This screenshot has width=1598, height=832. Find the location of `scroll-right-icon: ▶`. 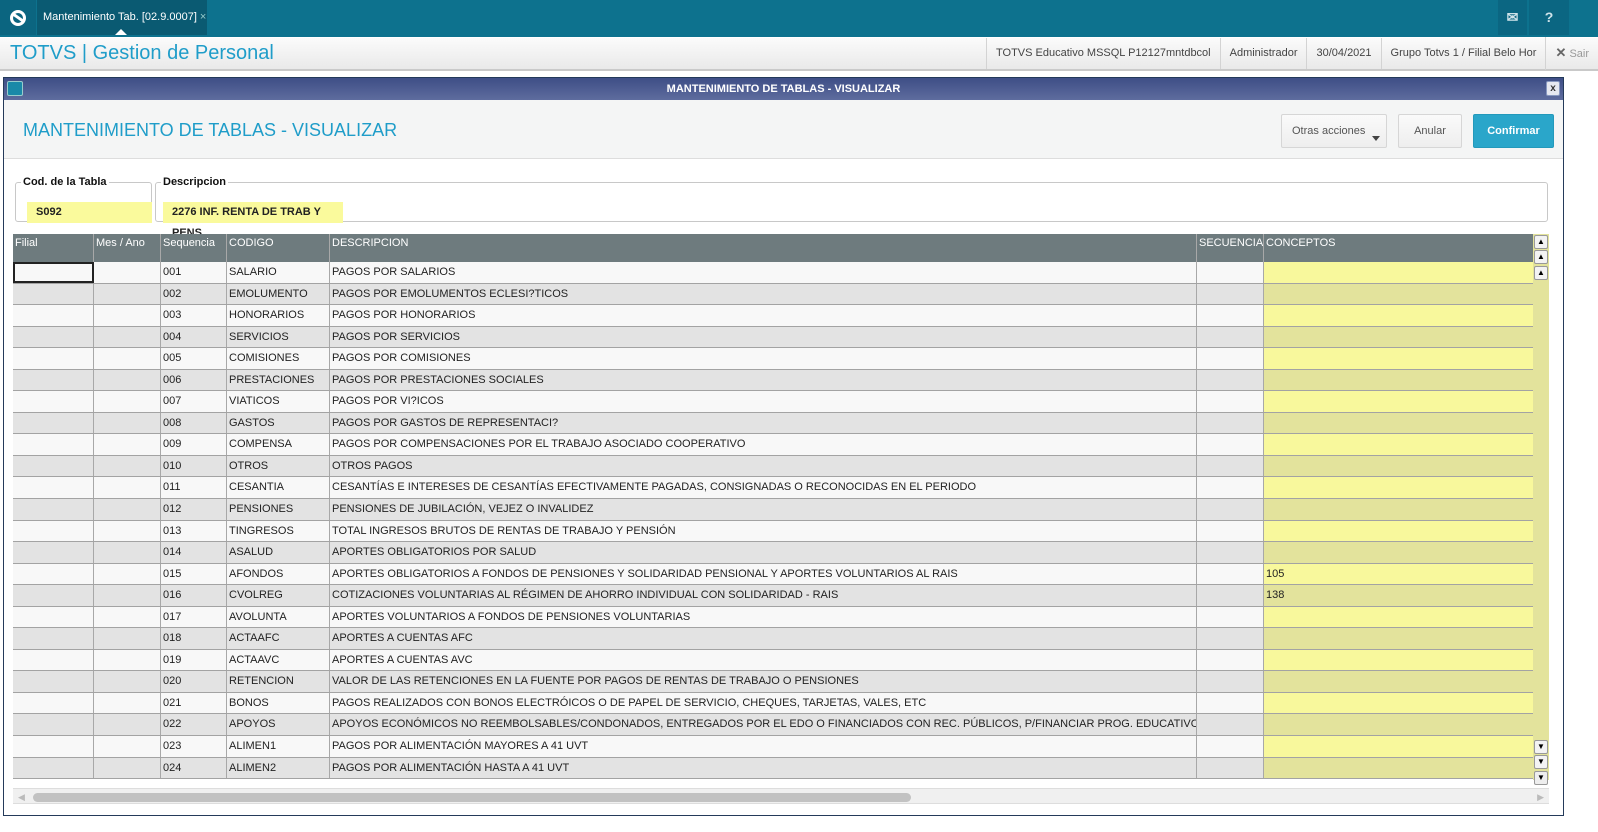

scroll-right-icon: ▶ is located at coordinates (1540, 797).